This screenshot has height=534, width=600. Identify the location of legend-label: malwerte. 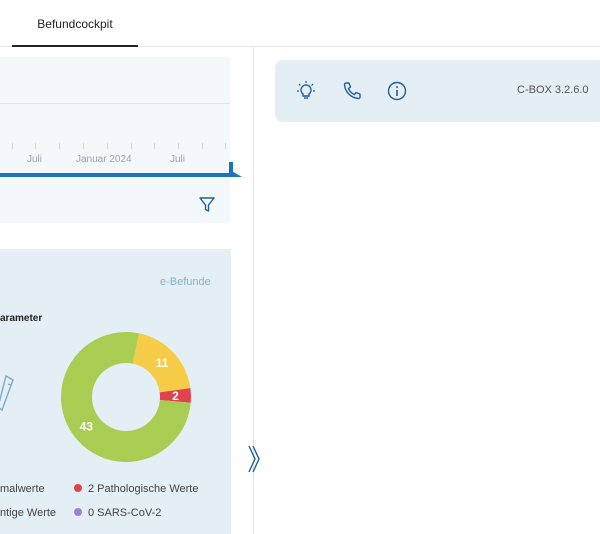
(22, 489).